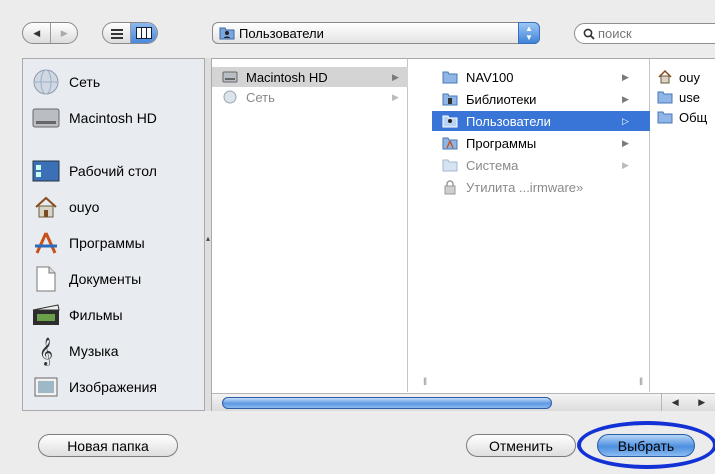  Describe the element at coordinates (113, 207) in the screenshot. I see `sidebar-item-home: ouyo` at that location.